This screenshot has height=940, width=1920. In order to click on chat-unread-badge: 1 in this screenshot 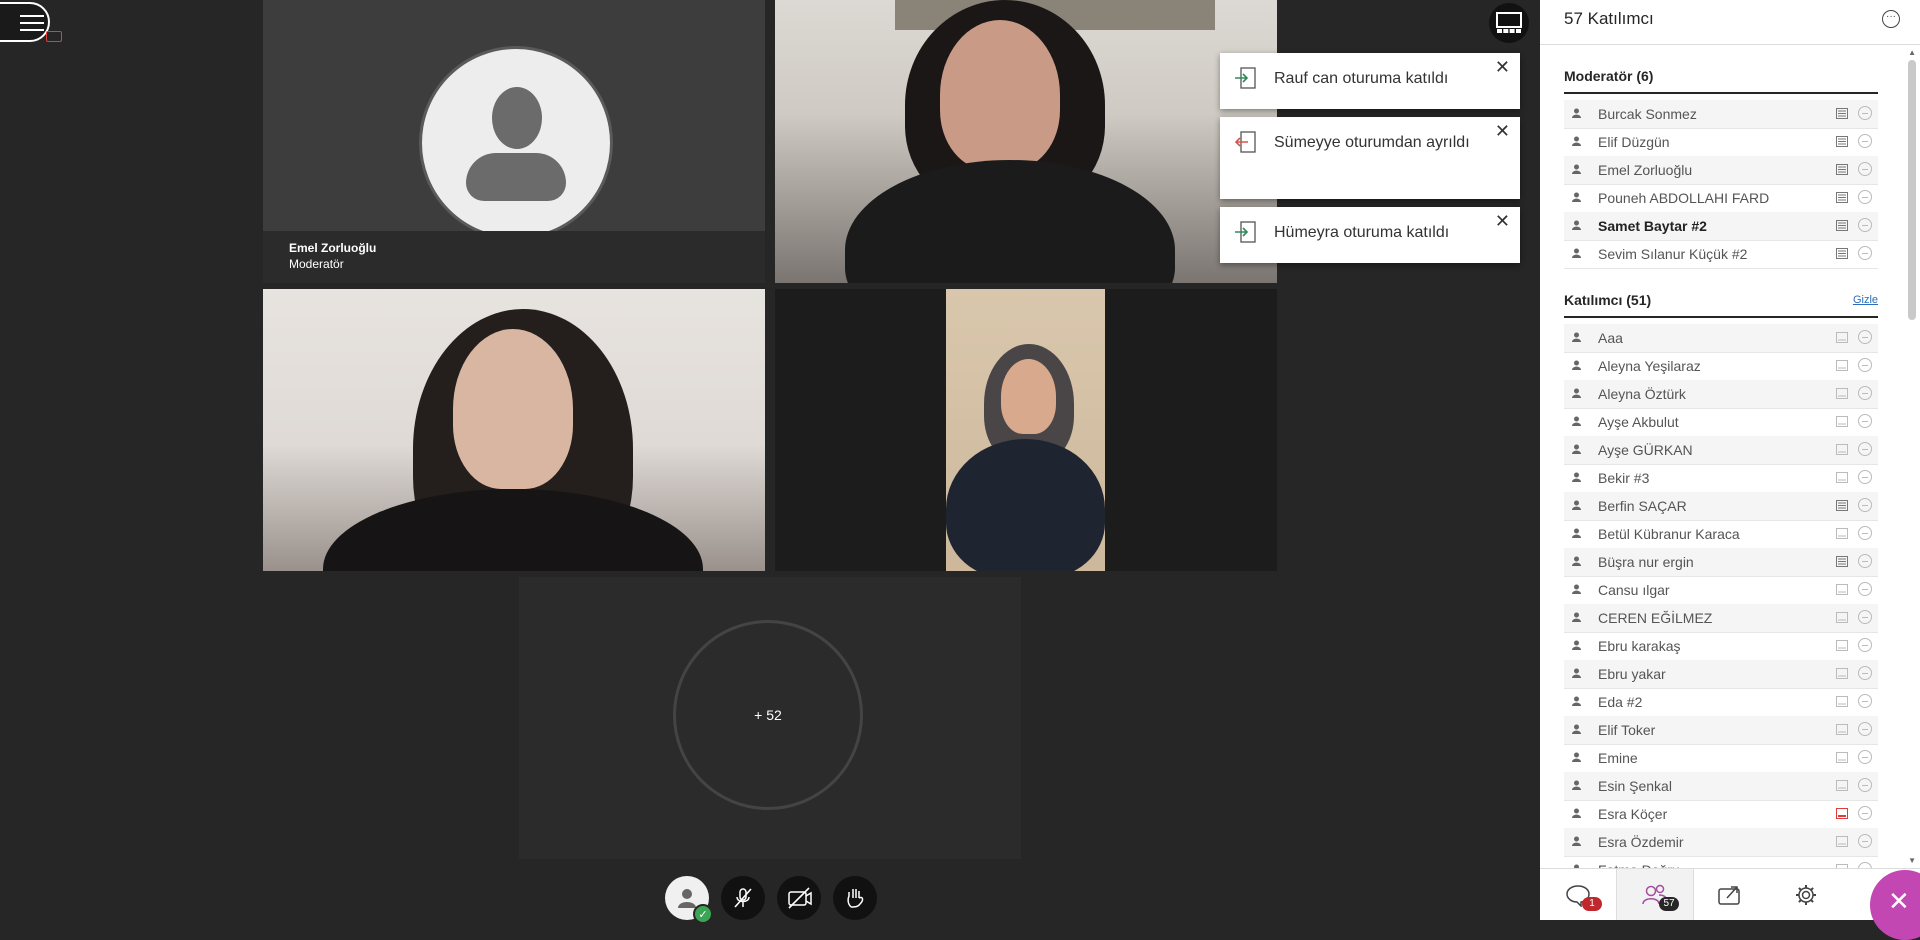, I will do `click(1592, 904)`.